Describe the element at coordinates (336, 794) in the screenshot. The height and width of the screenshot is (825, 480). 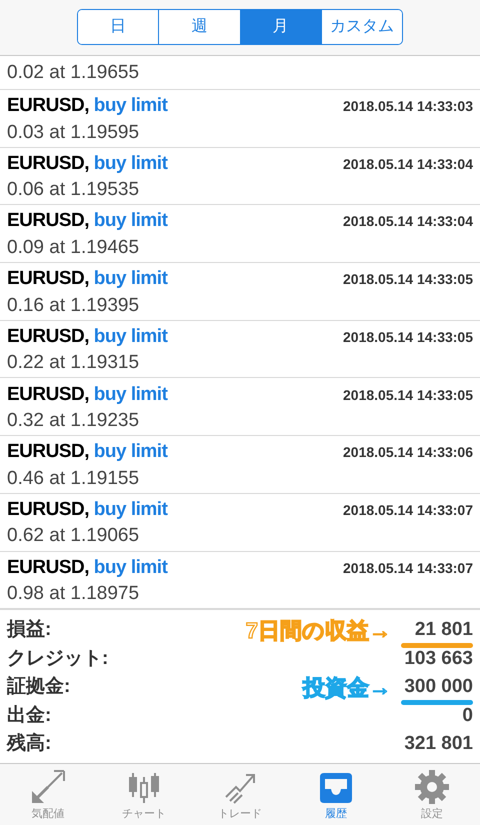
I see `tab-bar-item: 履歴` at that location.